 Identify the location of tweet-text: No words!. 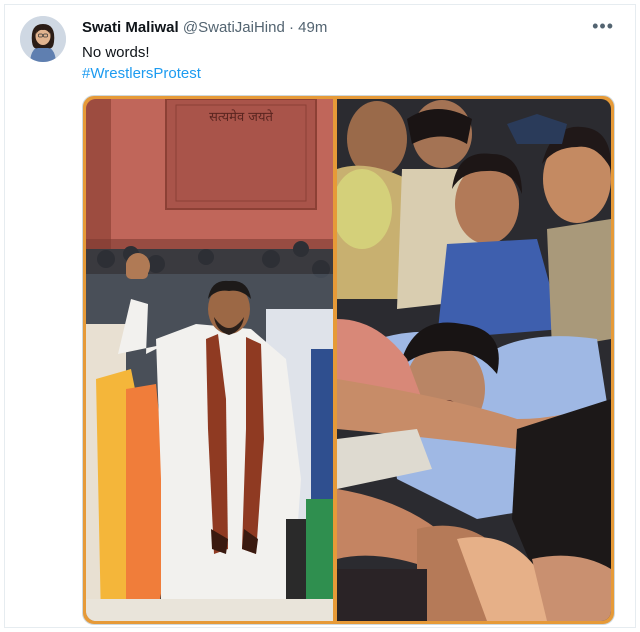
(116, 52).